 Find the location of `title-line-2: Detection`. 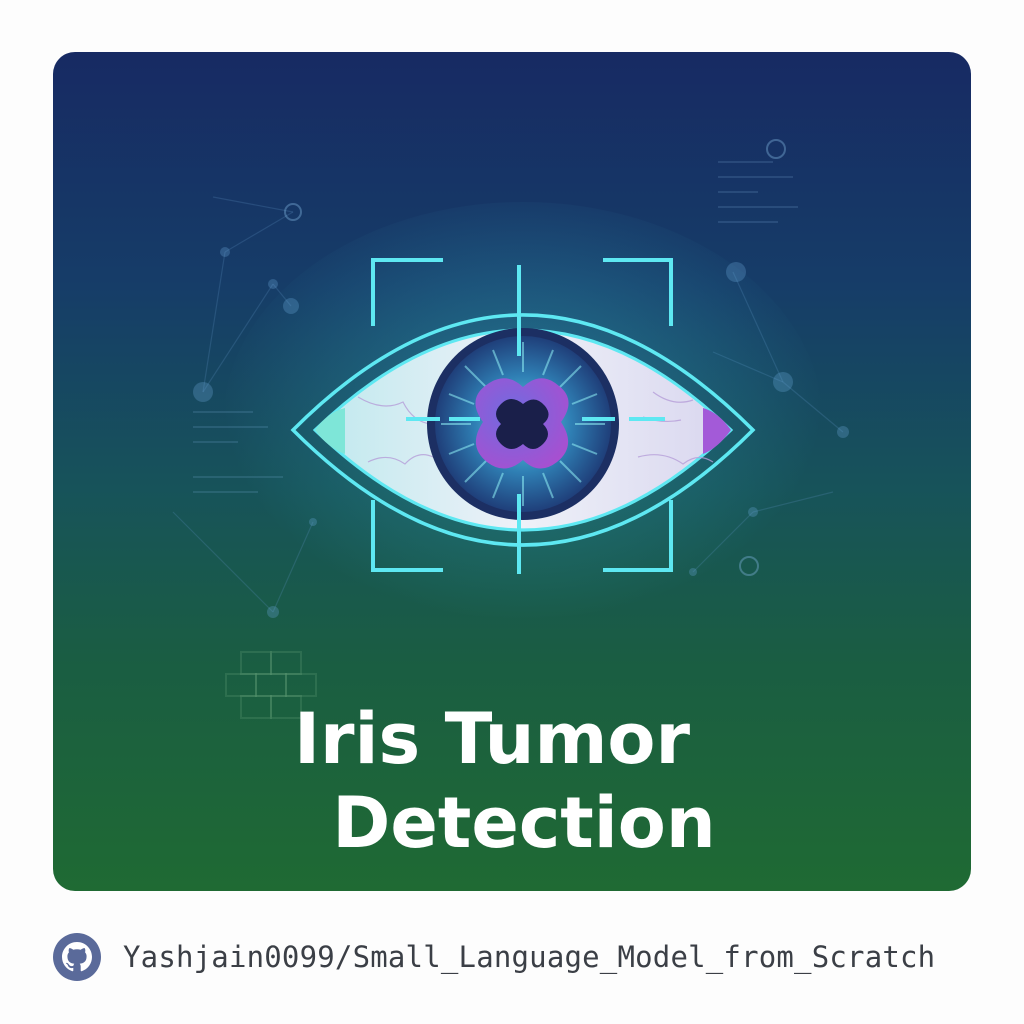

title-line-2: Detection is located at coordinates (524, 823).